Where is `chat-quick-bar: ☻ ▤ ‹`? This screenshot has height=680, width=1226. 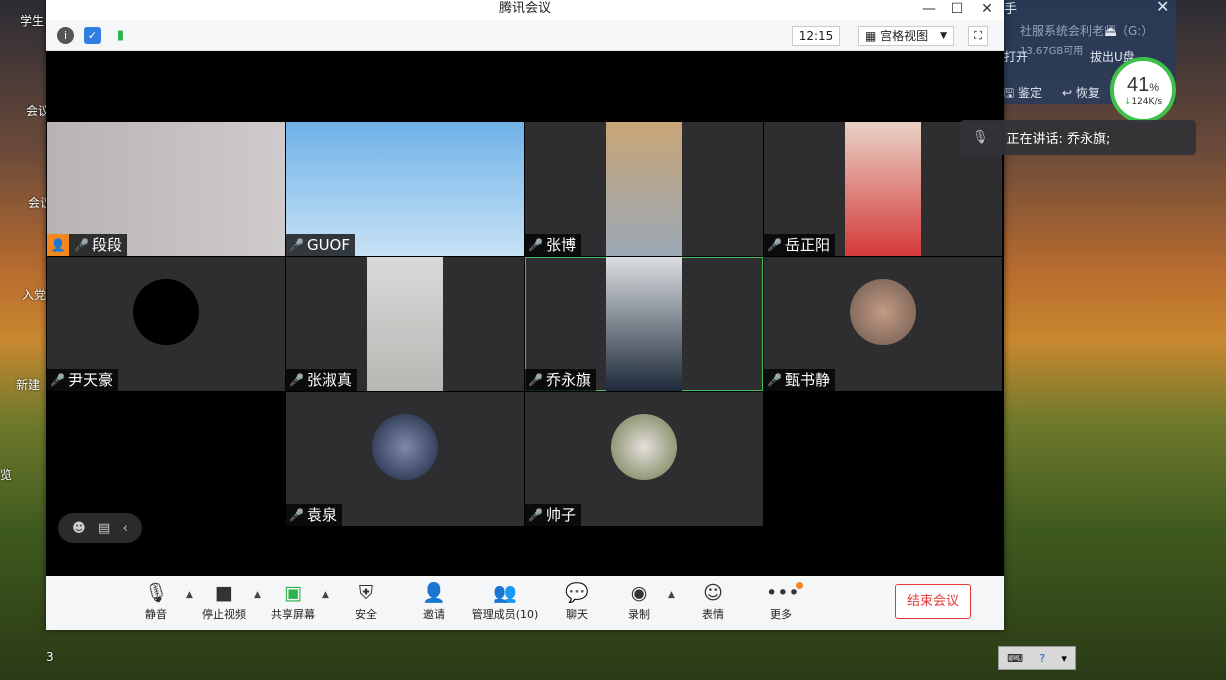 chat-quick-bar: ☻ ▤ ‹ is located at coordinates (100, 528).